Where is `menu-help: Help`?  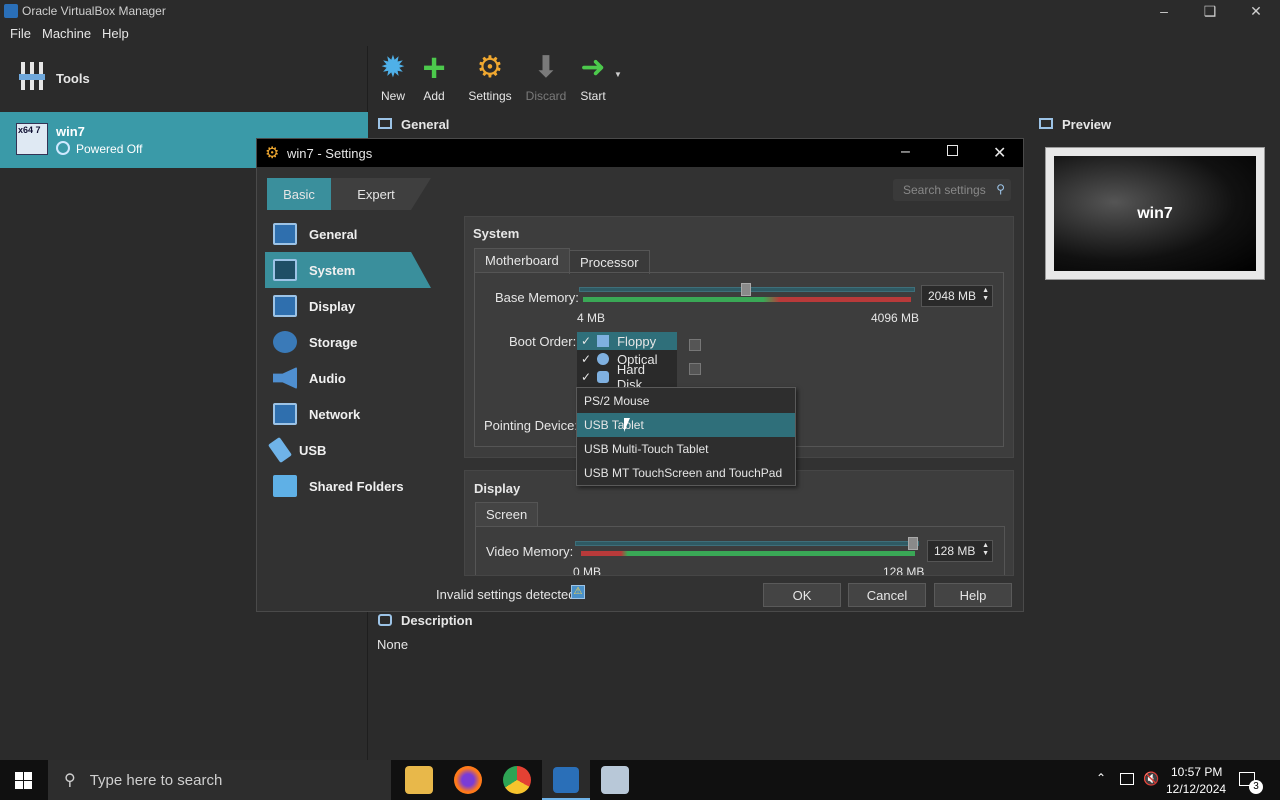 menu-help: Help is located at coordinates (115, 33).